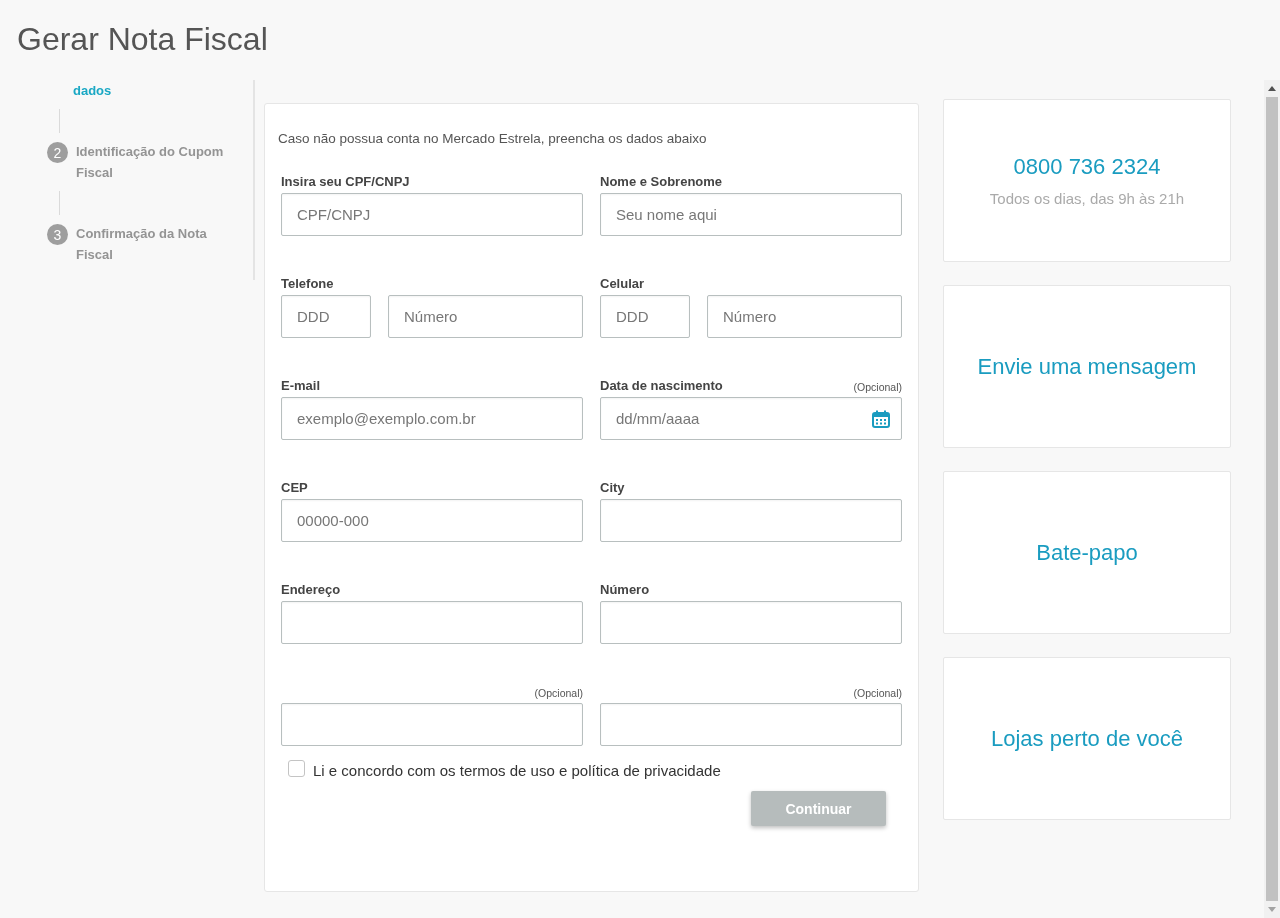  Describe the element at coordinates (142, 39) in the screenshot. I see `page-title: Gerar Nota Fiscal` at that location.